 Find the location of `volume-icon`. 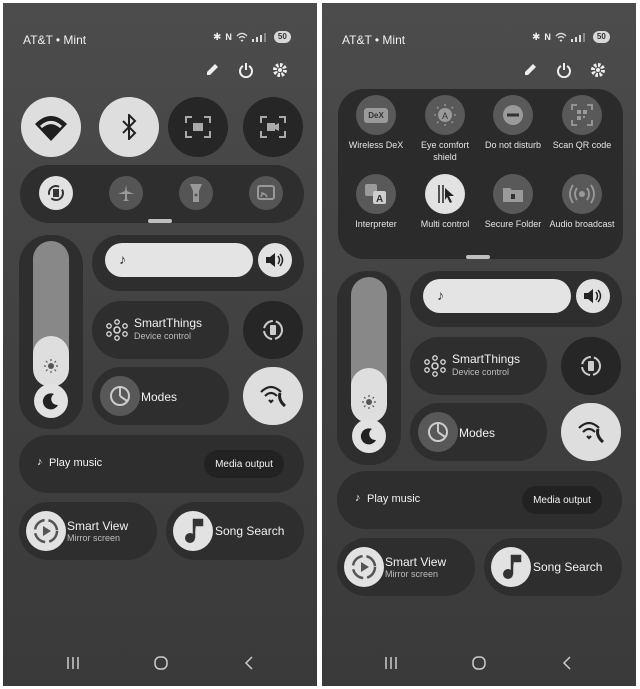

volume-icon is located at coordinates (275, 260).